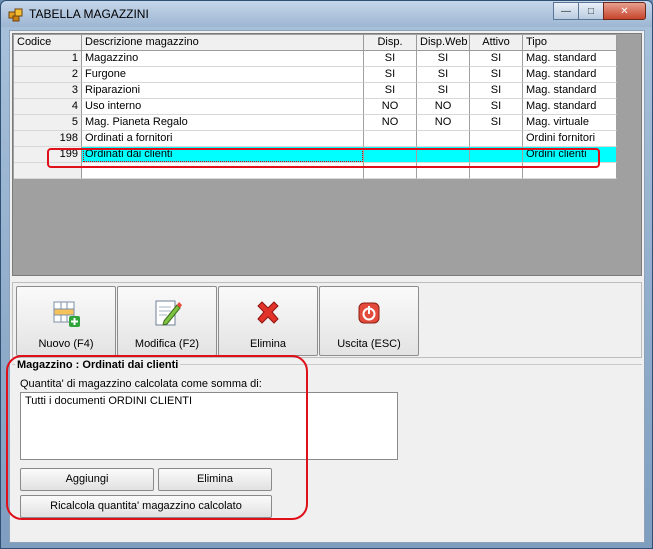 The width and height of the screenshot is (653, 549). Describe the element at coordinates (146, 506) in the screenshot. I see `ricalcola-button: Ricalcola quantita' magazzino calcolato` at that location.